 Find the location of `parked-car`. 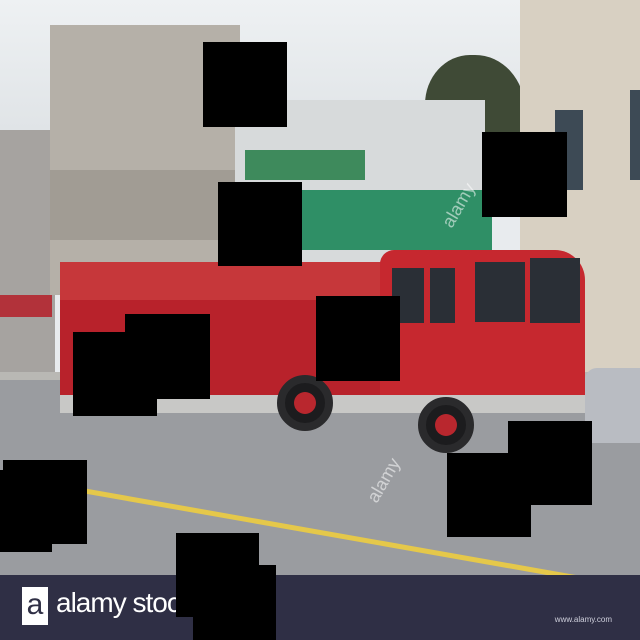

parked-car is located at coordinates (612, 405).